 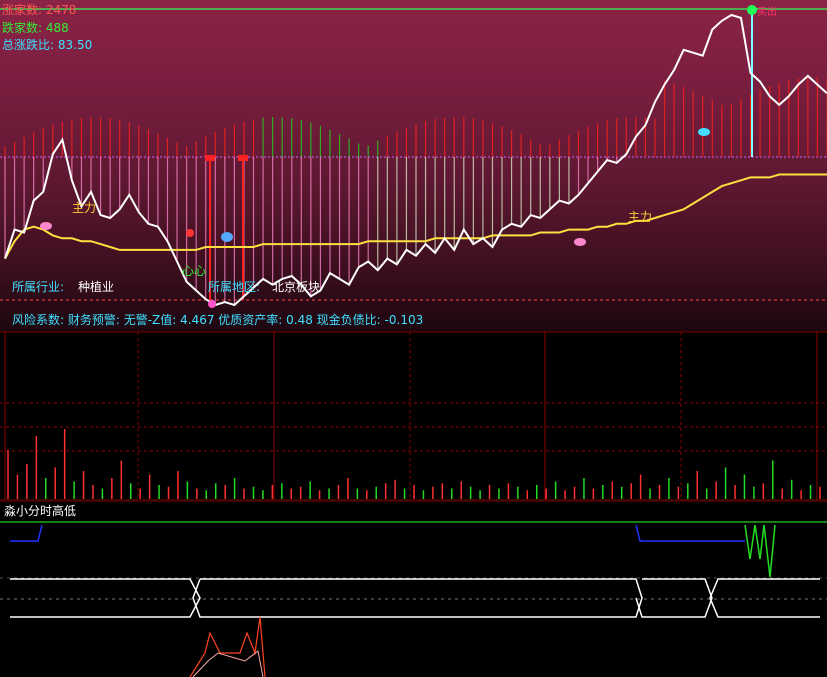 What do you see at coordinates (84, 208) in the screenshot?
I see `zhuli-label-1: 主力` at bounding box center [84, 208].